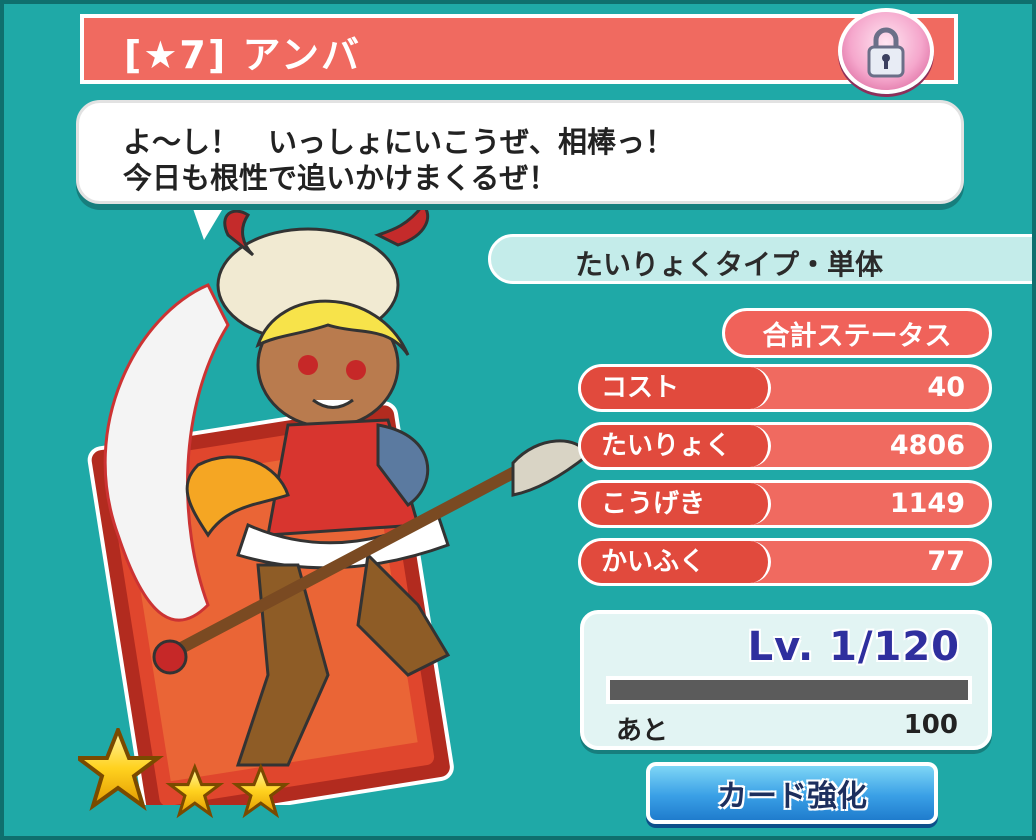 This screenshot has height=840, width=1036. I want to click on speech-line-2: 今日も根性で追いかけまくるぜ！, so click(340, 178).